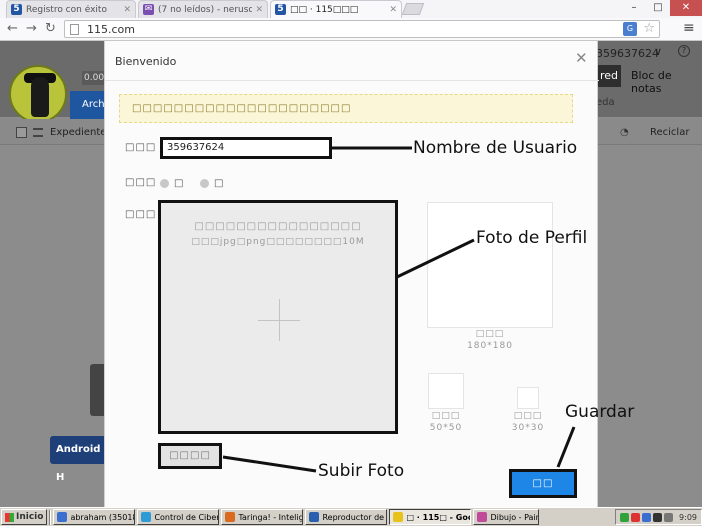 The height and width of the screenshot is (526, 702). I want to click on tab-title: (7 no leídos) - nerusonkun -, so click(205, 9).